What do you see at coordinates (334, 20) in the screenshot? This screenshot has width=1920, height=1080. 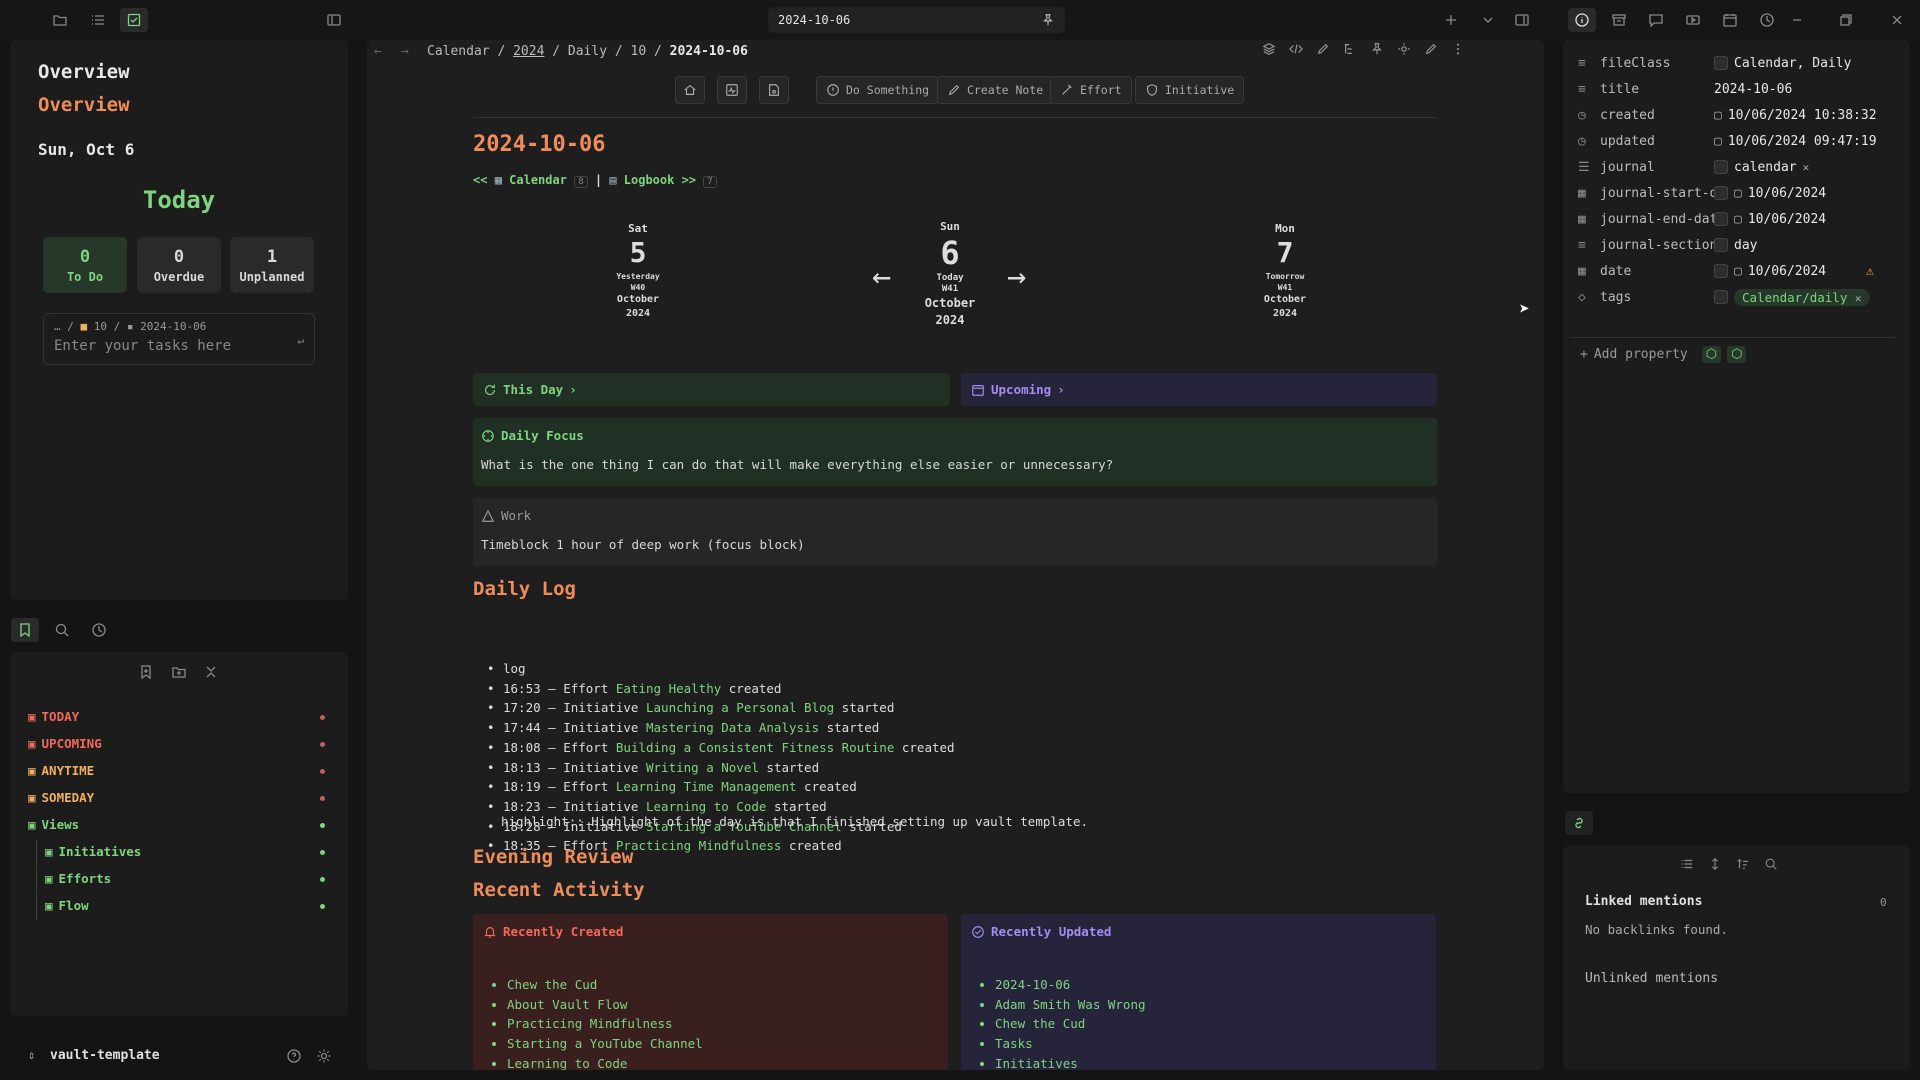 I see `sidebar-toggle-icon` at bounding box center [334, 20].